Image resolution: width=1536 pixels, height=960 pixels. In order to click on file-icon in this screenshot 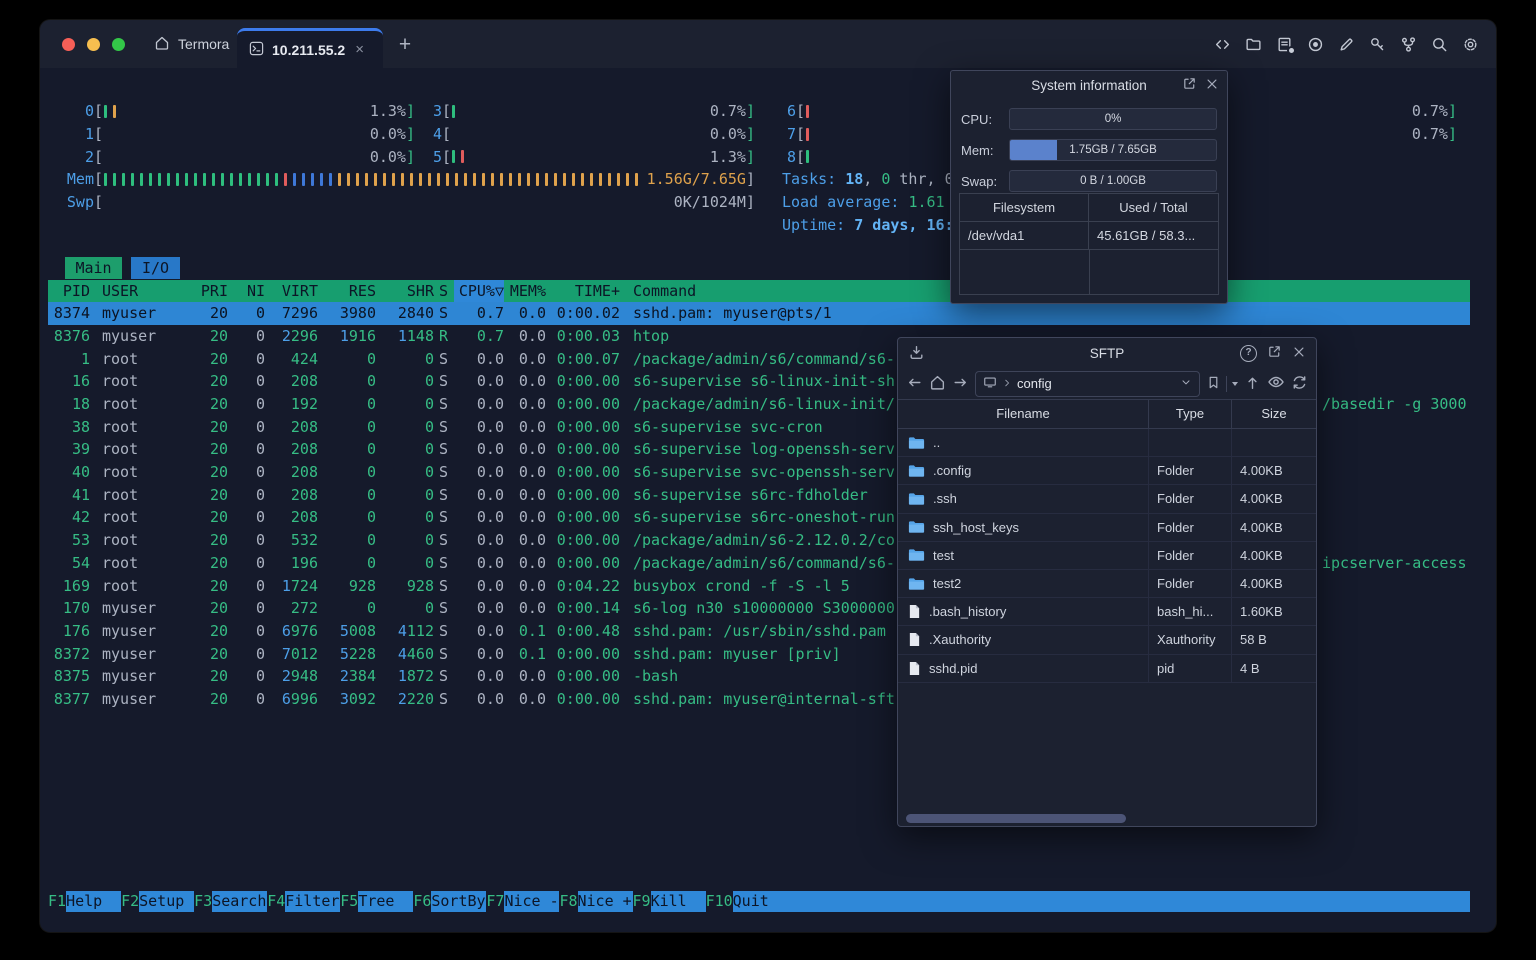, I will do `click(914, 639)`.